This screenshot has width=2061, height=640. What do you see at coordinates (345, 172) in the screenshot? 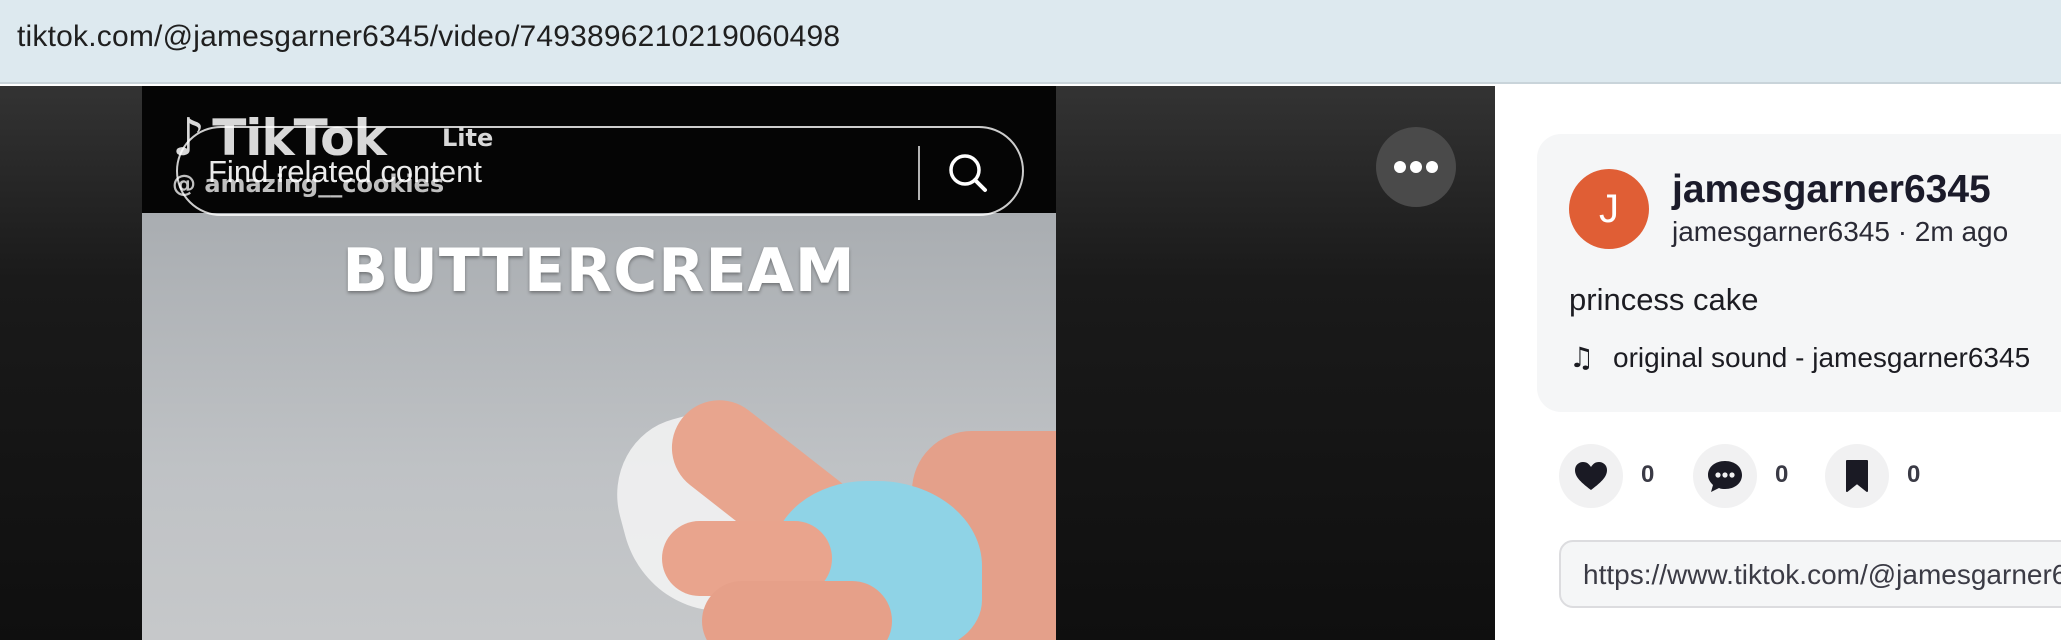
I see `search-input: Find related content` at bounding box center [345, 172].